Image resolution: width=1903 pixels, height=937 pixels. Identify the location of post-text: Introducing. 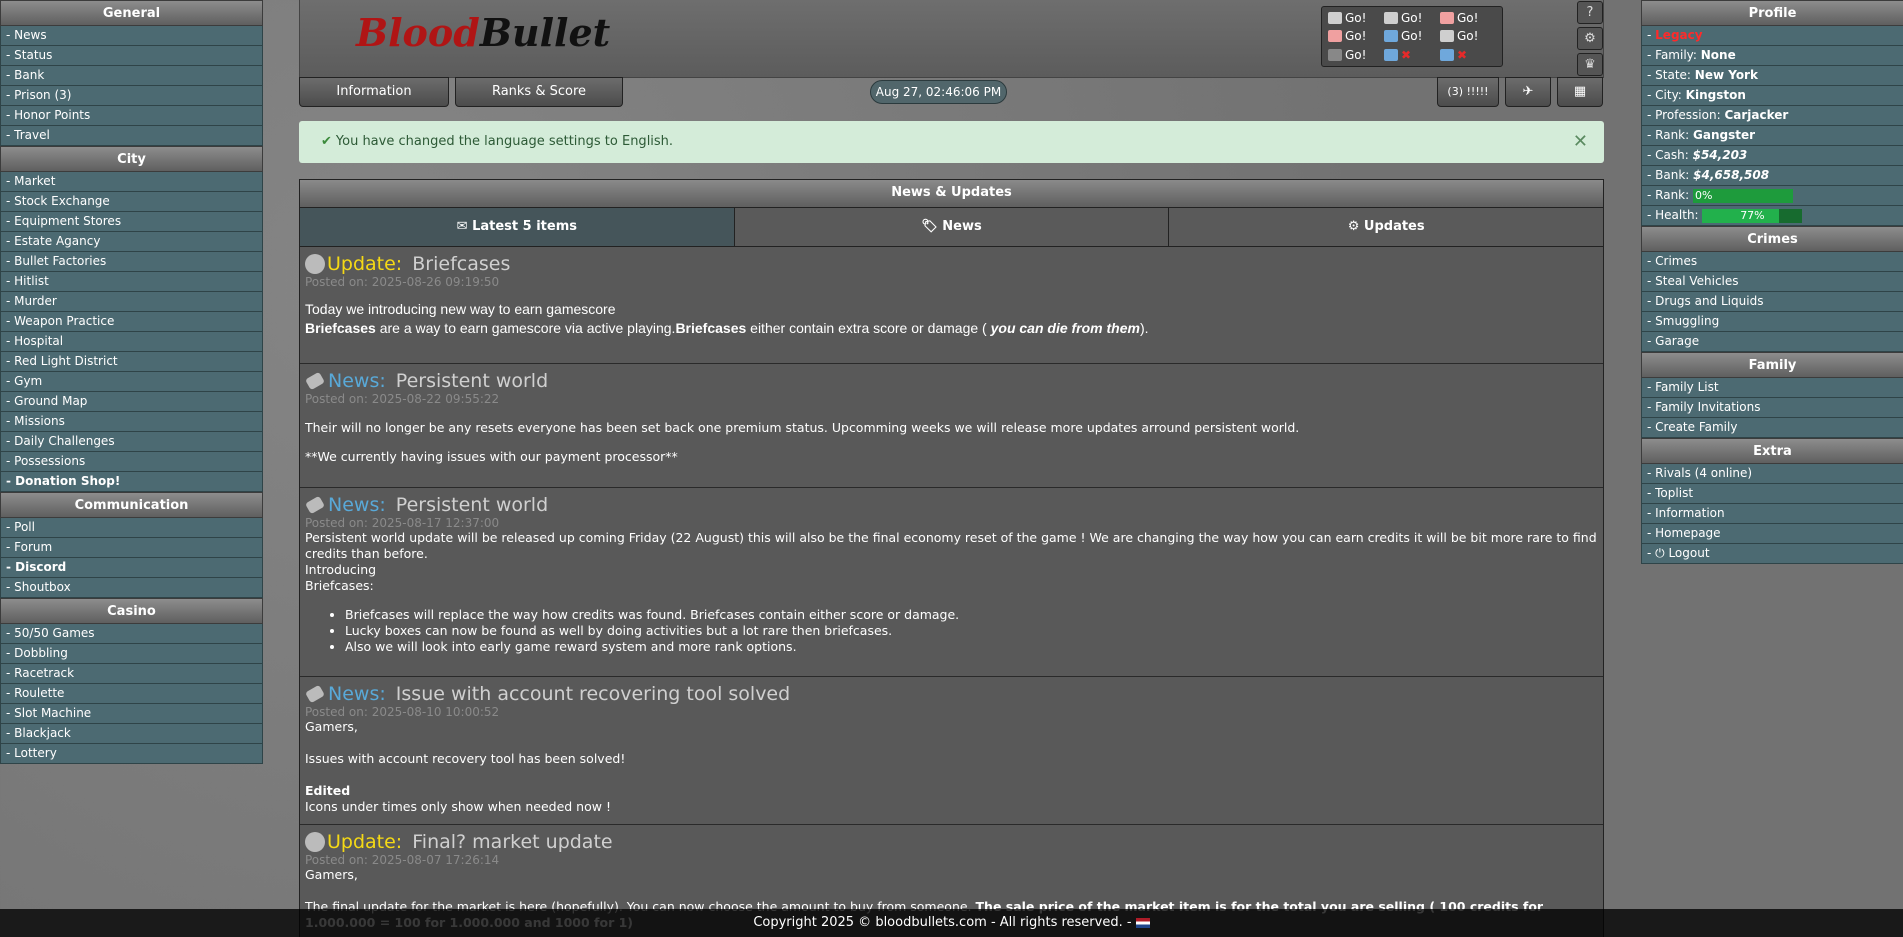
(341, 569).